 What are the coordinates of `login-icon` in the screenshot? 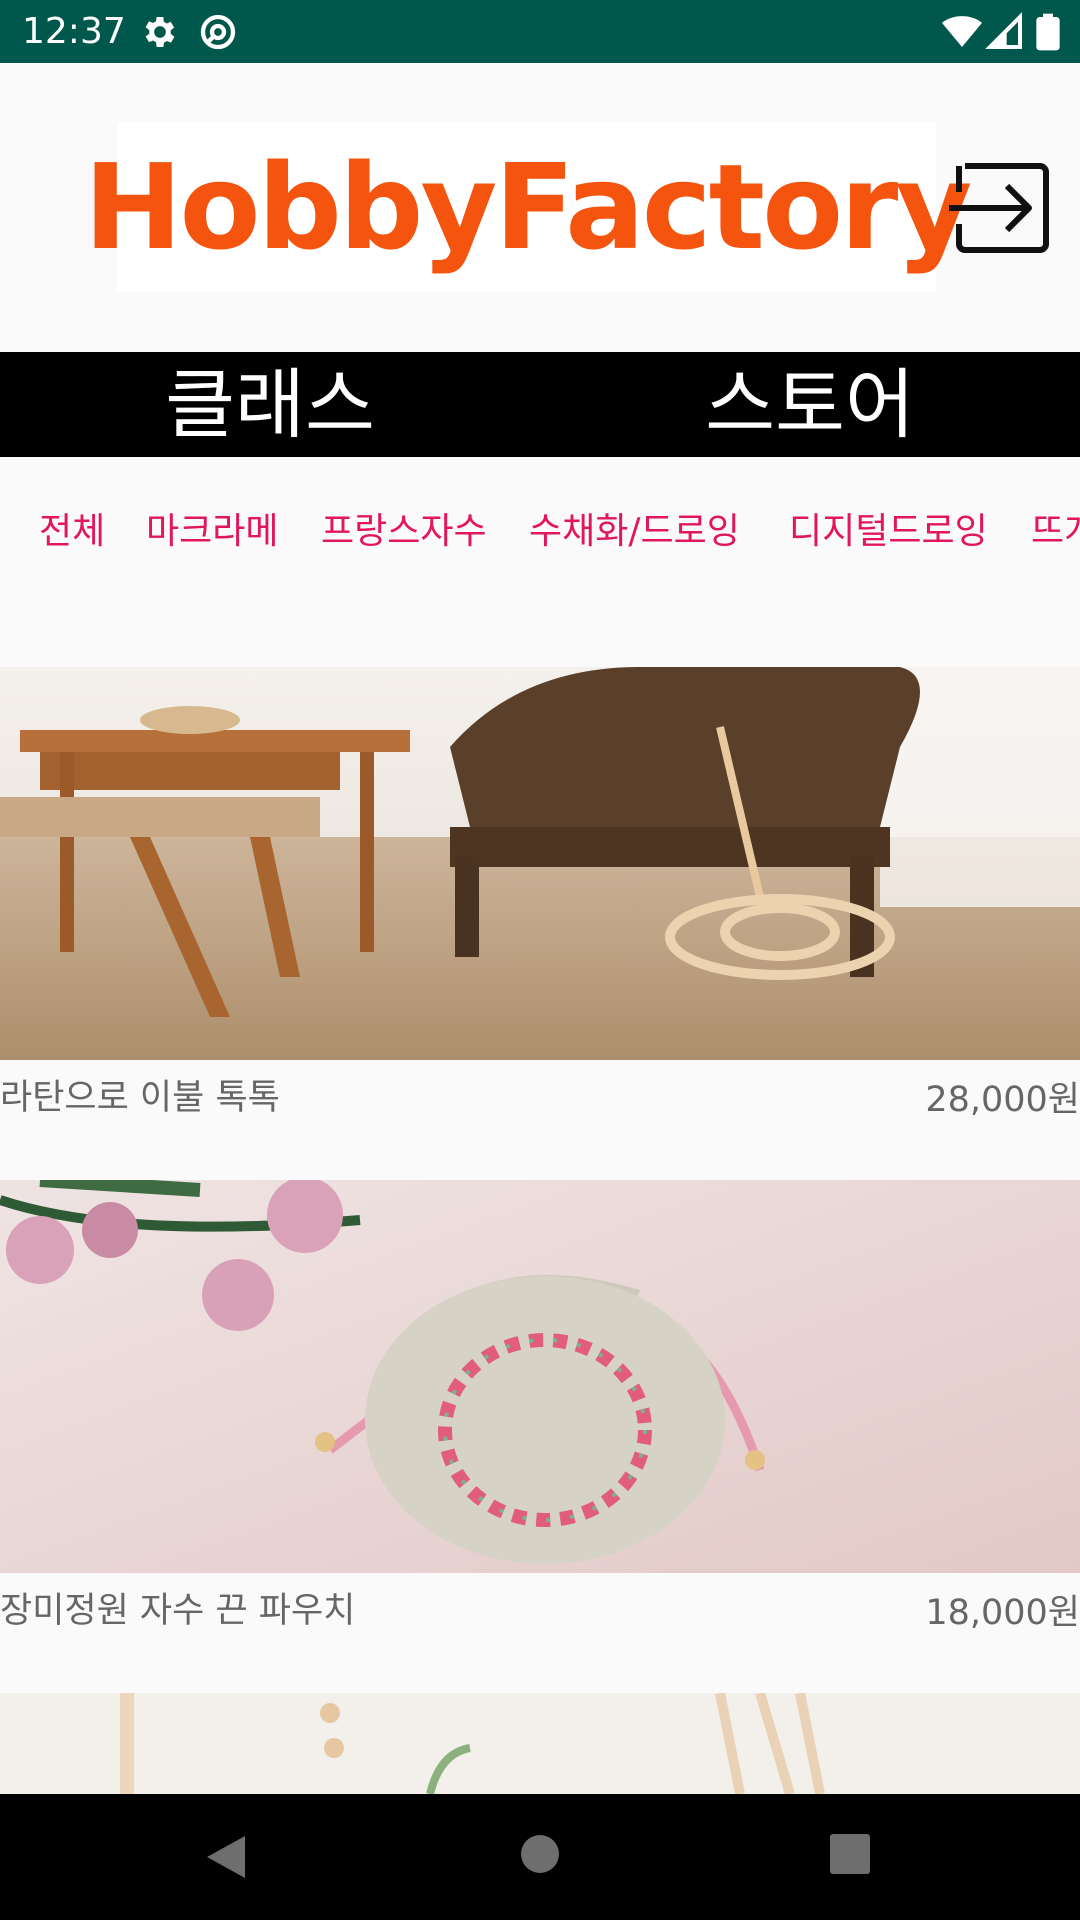 It's located at (1001, 208).